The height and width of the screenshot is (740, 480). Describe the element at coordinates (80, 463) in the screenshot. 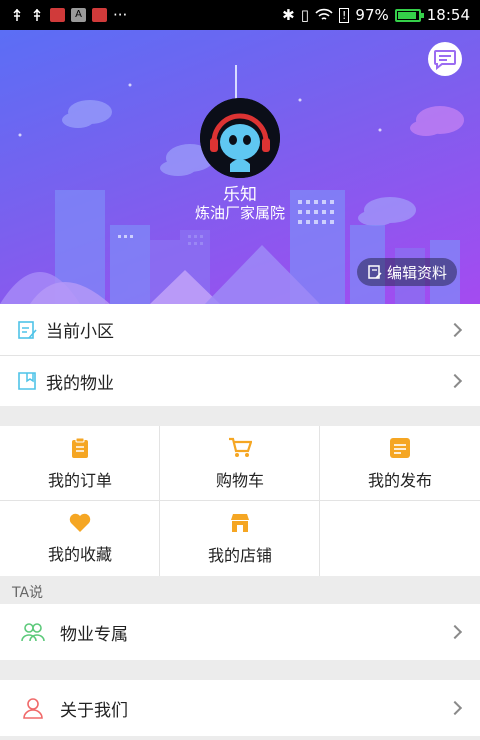

I see `grid-item-orders: 我的订单` at that location.